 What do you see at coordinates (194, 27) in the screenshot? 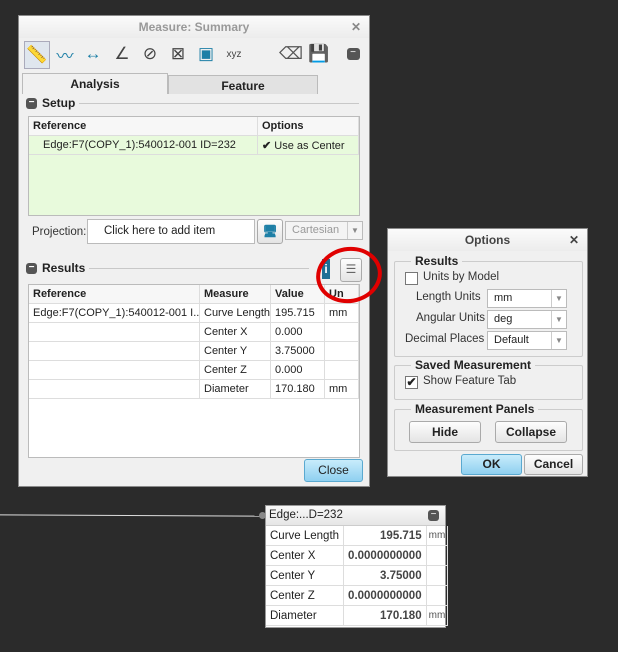
I see `dialog-title: Measure: Summary ✕` at bounding box center [194, 27].